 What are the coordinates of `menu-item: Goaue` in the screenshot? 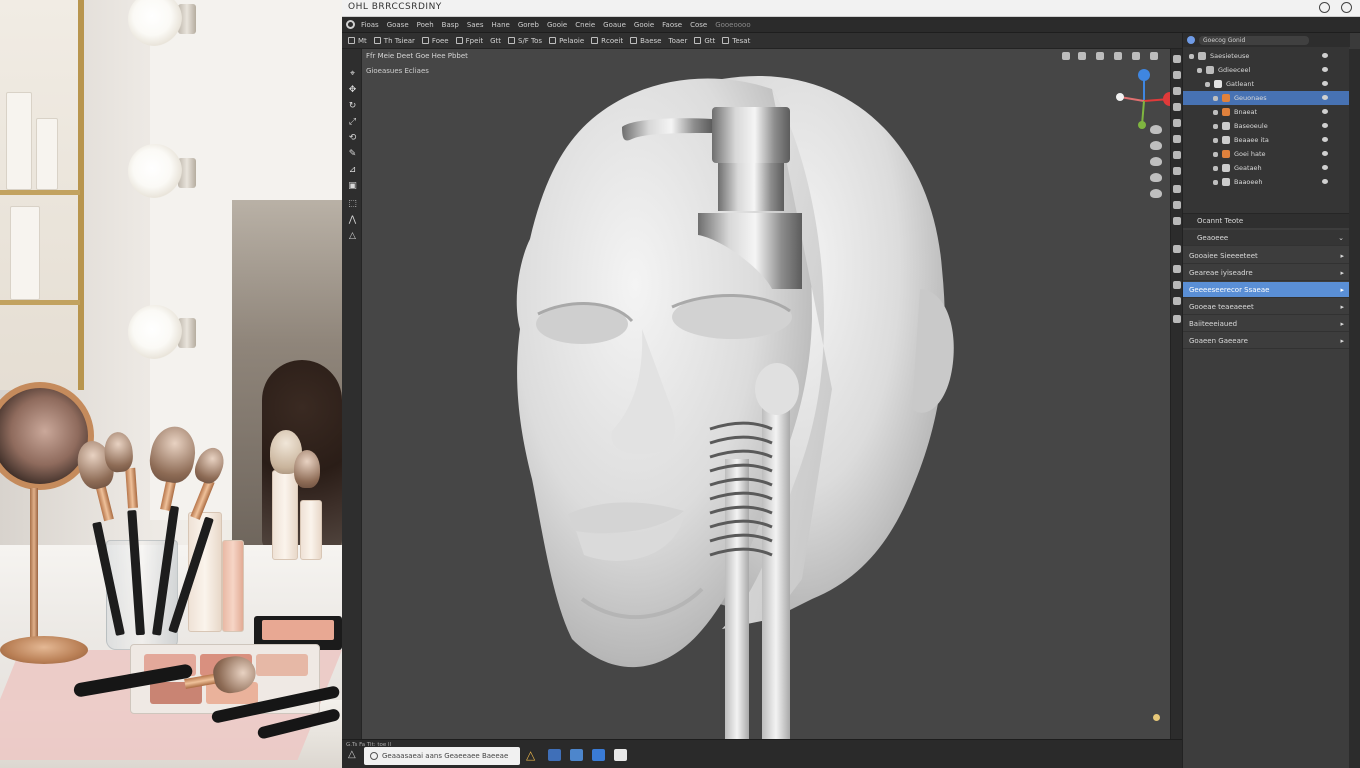 It's located at (614, 25).